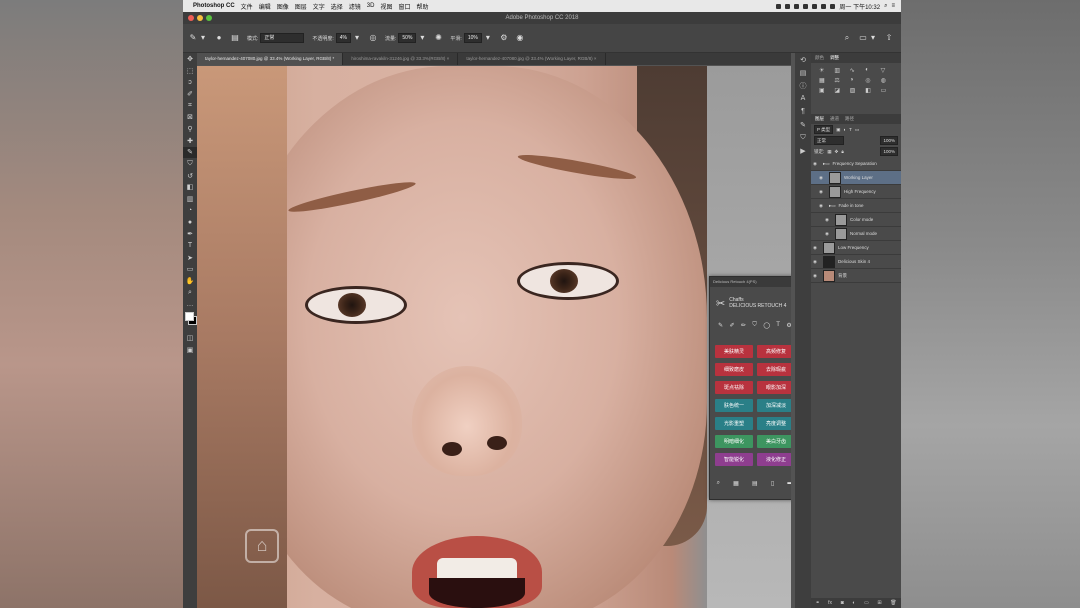 The image size is (1080, 608). What do you see at coordinates (866, 603) in the screenshot?
I see `new-group-icon: ▭` at bounding box center [866, 603].